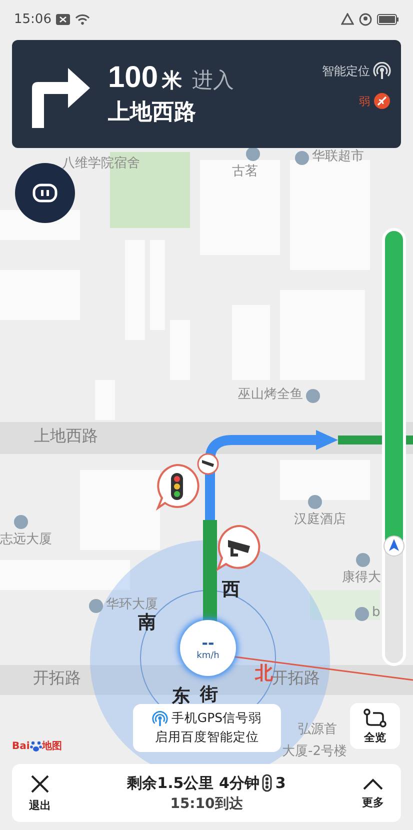 This screenshot has height=830, width=413. I want to click on arrival-time: 15:10到达, so click(206, 803).